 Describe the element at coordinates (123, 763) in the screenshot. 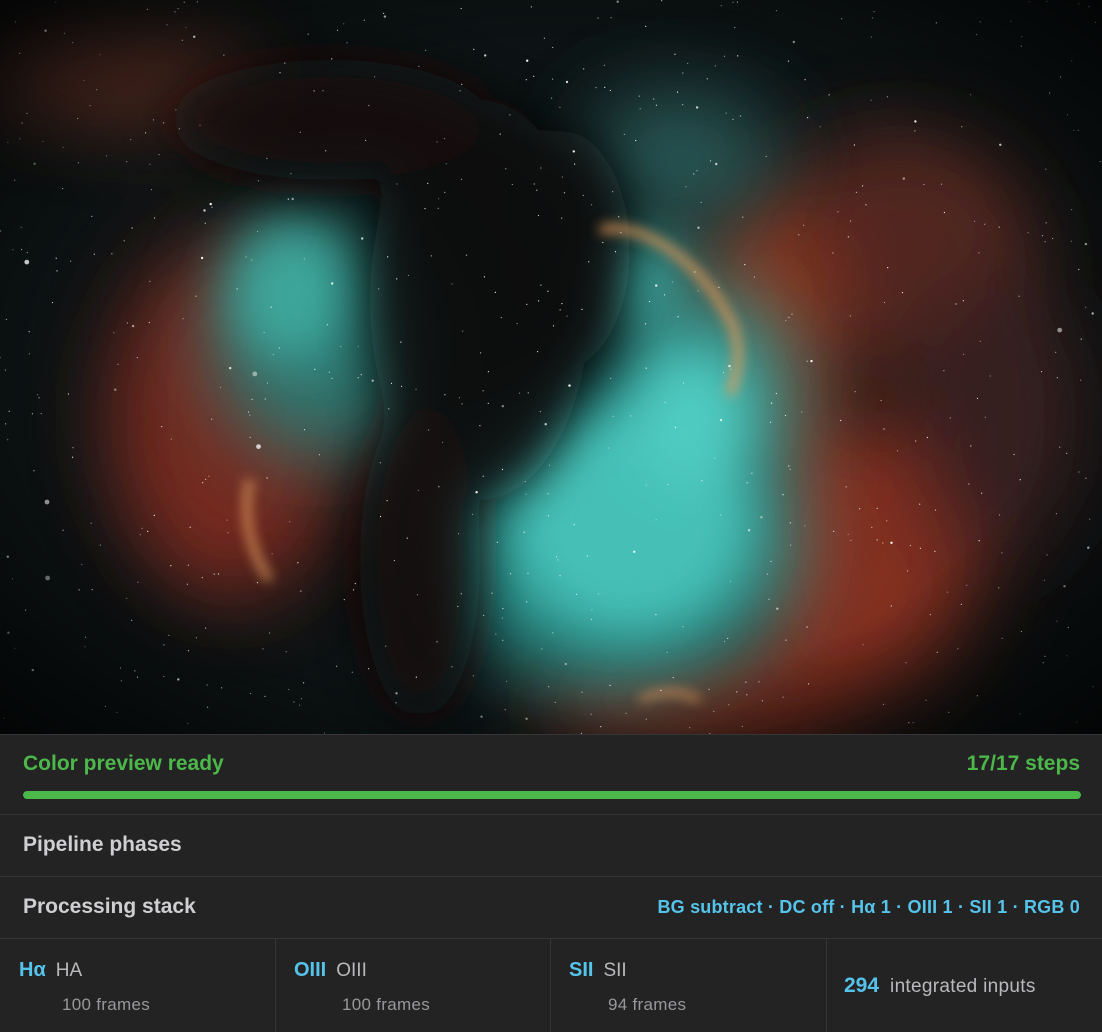

I see `status-title: Color preview ready` at that location.